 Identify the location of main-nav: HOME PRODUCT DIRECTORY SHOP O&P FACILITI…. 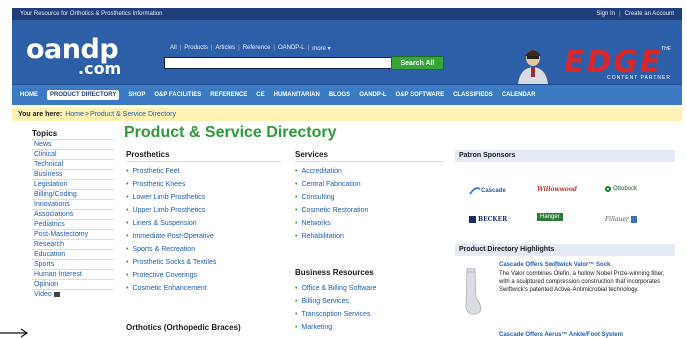
(347, 94).